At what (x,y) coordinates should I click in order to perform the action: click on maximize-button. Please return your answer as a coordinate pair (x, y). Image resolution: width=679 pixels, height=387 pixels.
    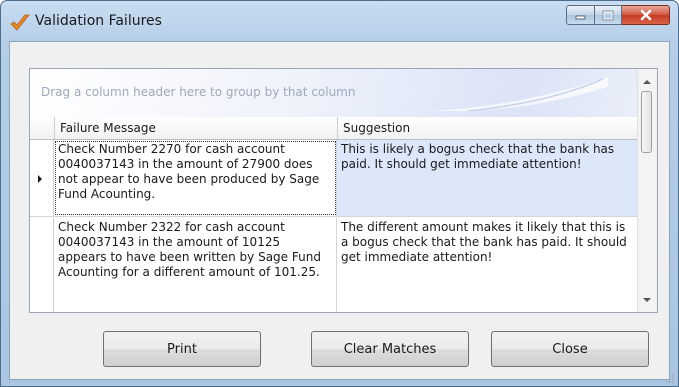
    Looking at the image, I should click on (608, 15).